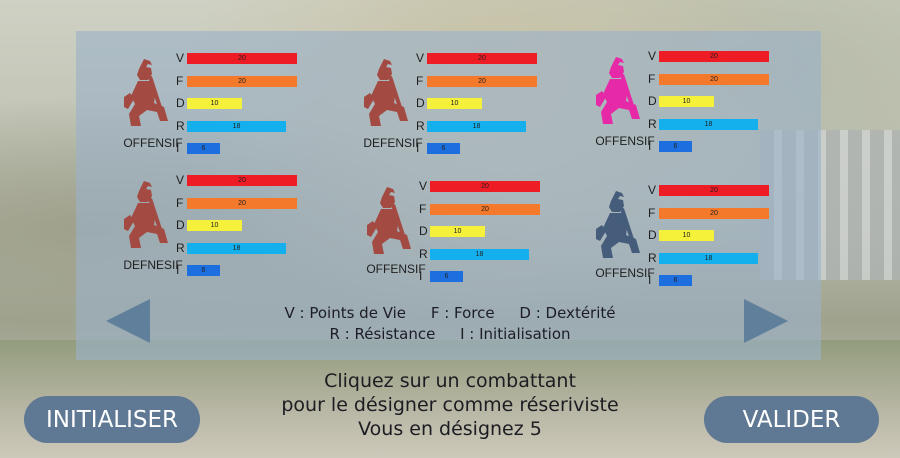  Describe the element at coordinates (382, 334) in the screenshot. I see `legend-r: R : Résistance` at that location.